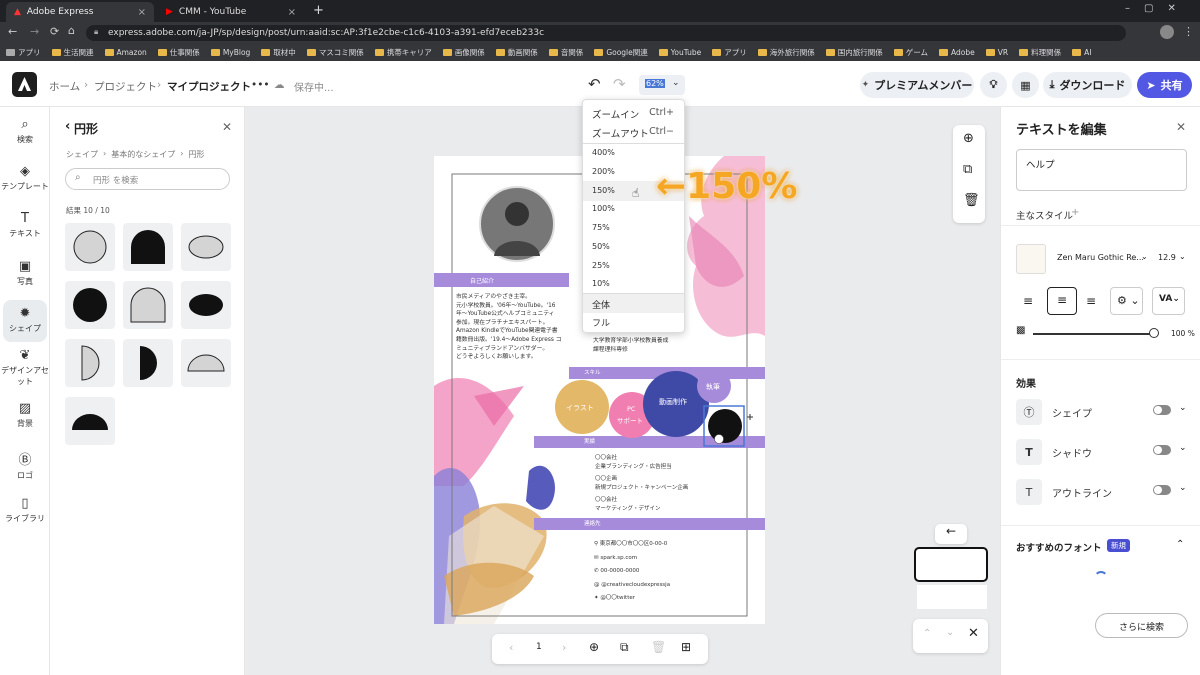 The height and width of the screenshot is (675, 1200). What do you see at coordinates (973, 633) in the screenshot?
I see `close-icon: ✕` at bounding box center [973, 633].